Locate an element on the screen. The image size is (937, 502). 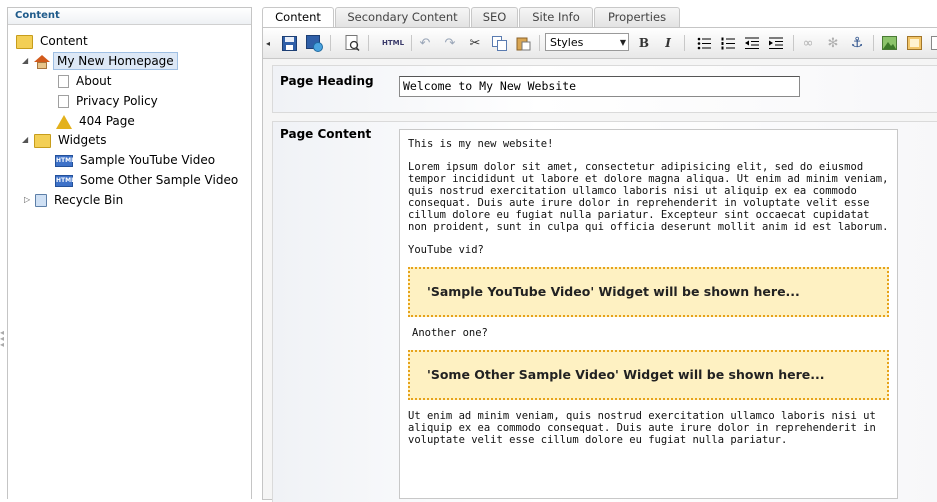
cut-icon: ✂ is located at coordinates (475, 43).